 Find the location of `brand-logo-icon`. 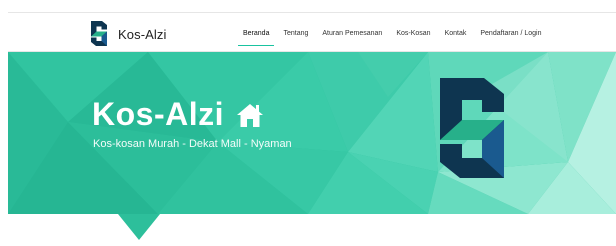

brand-logo-icon is located at coordinates (99, 33).